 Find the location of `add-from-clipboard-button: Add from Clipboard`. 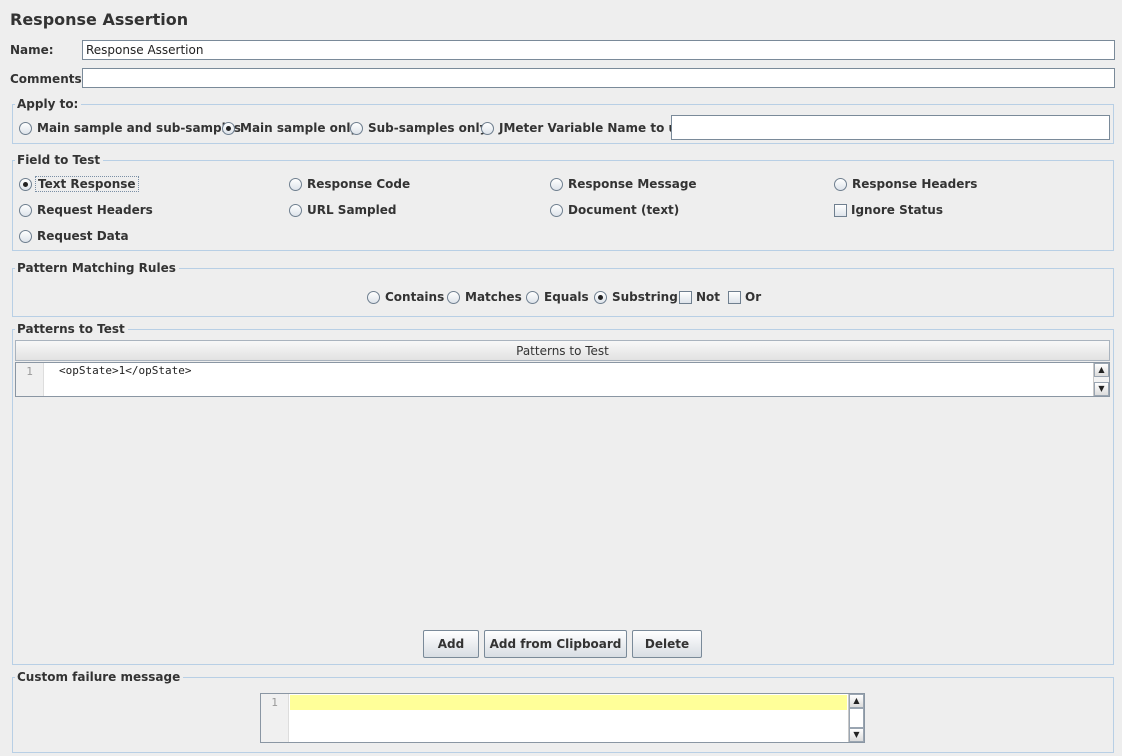

add-from-clipboard-button: Add from Clipboard is located at coordinates (555, 644).